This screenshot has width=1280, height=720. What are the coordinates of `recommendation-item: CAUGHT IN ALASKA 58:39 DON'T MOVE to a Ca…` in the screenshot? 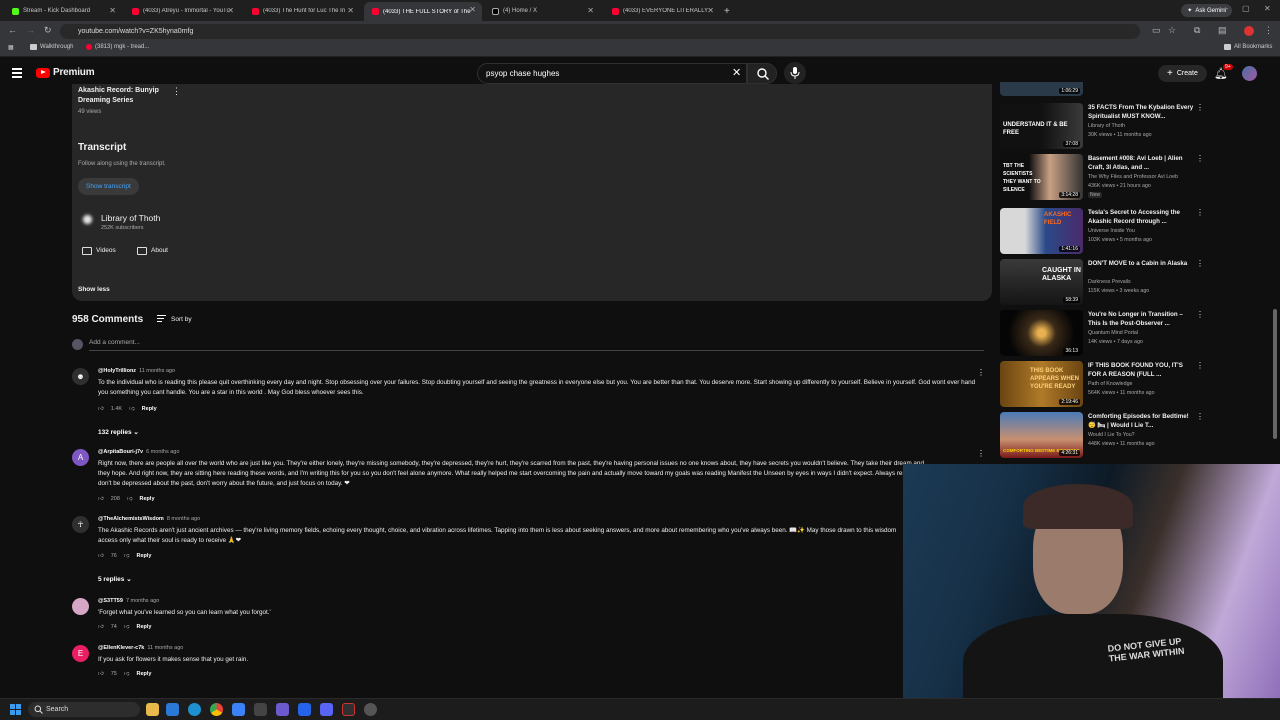 It's located at (1102, 283).